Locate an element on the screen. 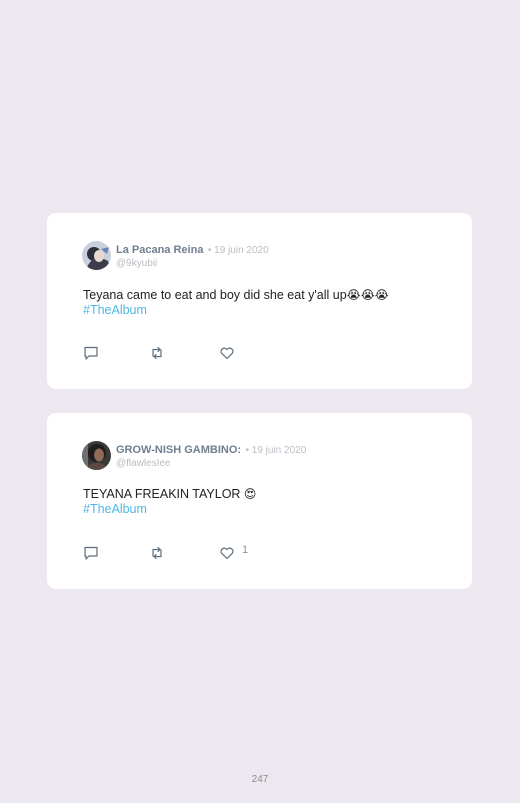 This screenshot has height=803, width=520. like-count: 1 is located at coordinates (245, 550).